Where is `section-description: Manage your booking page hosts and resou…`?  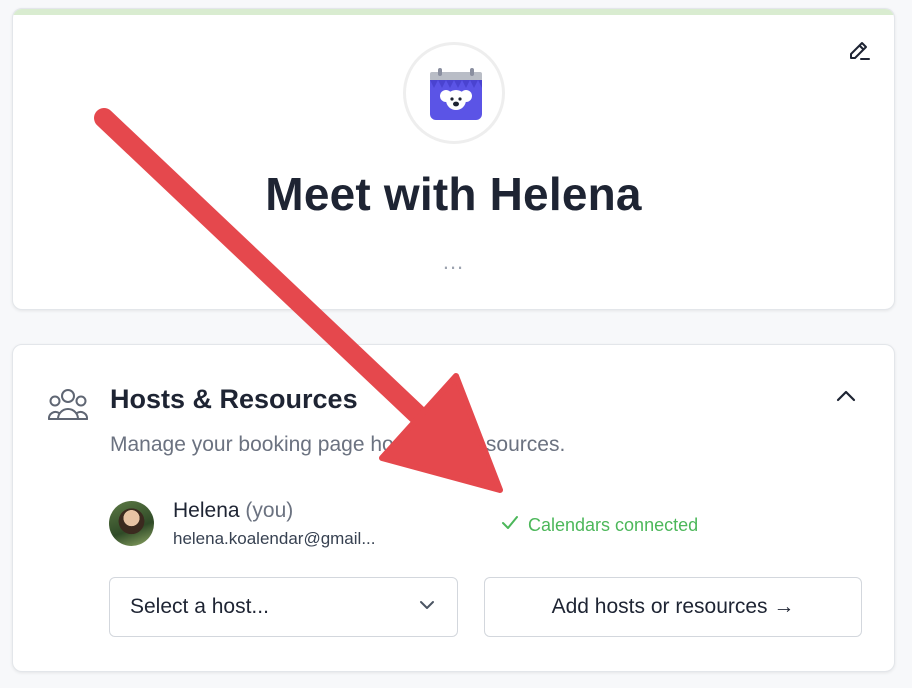
section-description: Manage your booking page hosts and resou… is located at coordinates (338, 444).